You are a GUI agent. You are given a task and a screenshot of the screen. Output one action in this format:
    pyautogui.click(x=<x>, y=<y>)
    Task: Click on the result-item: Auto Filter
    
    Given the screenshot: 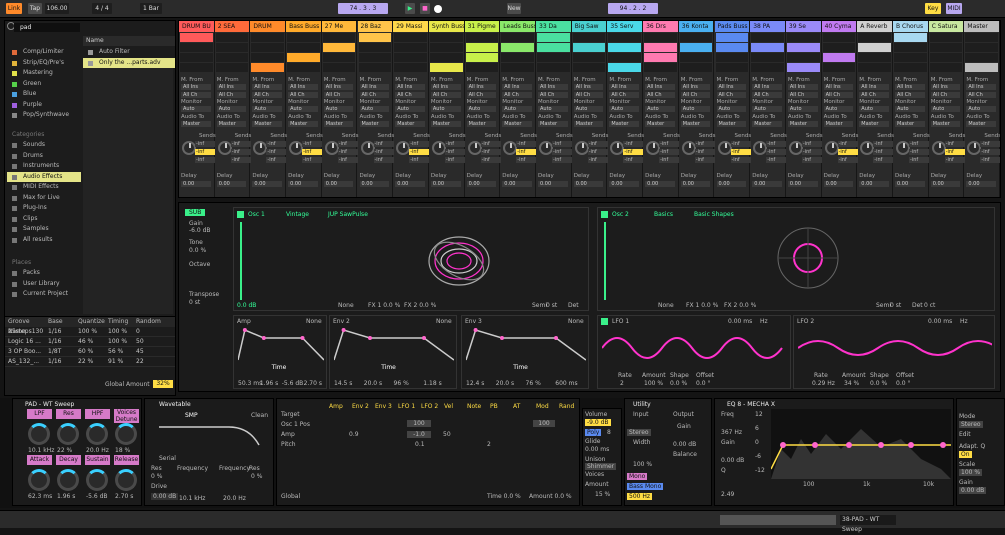 What is the action you would take?
    pyautogui.click(x=129, y=52)
    